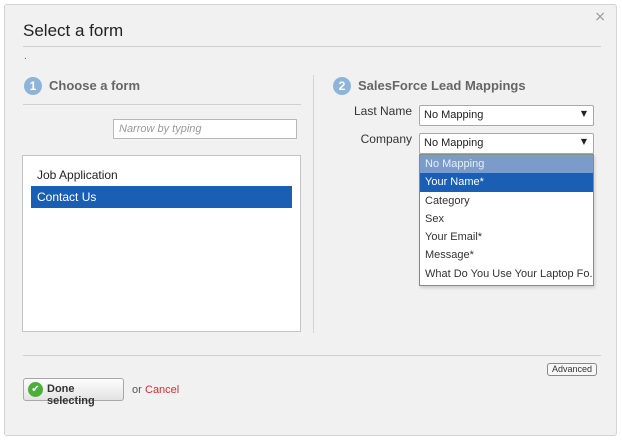 The height and width of the screenshot is (441, 622). I want to click on advanced-button: Advanced, so click(572, 369).